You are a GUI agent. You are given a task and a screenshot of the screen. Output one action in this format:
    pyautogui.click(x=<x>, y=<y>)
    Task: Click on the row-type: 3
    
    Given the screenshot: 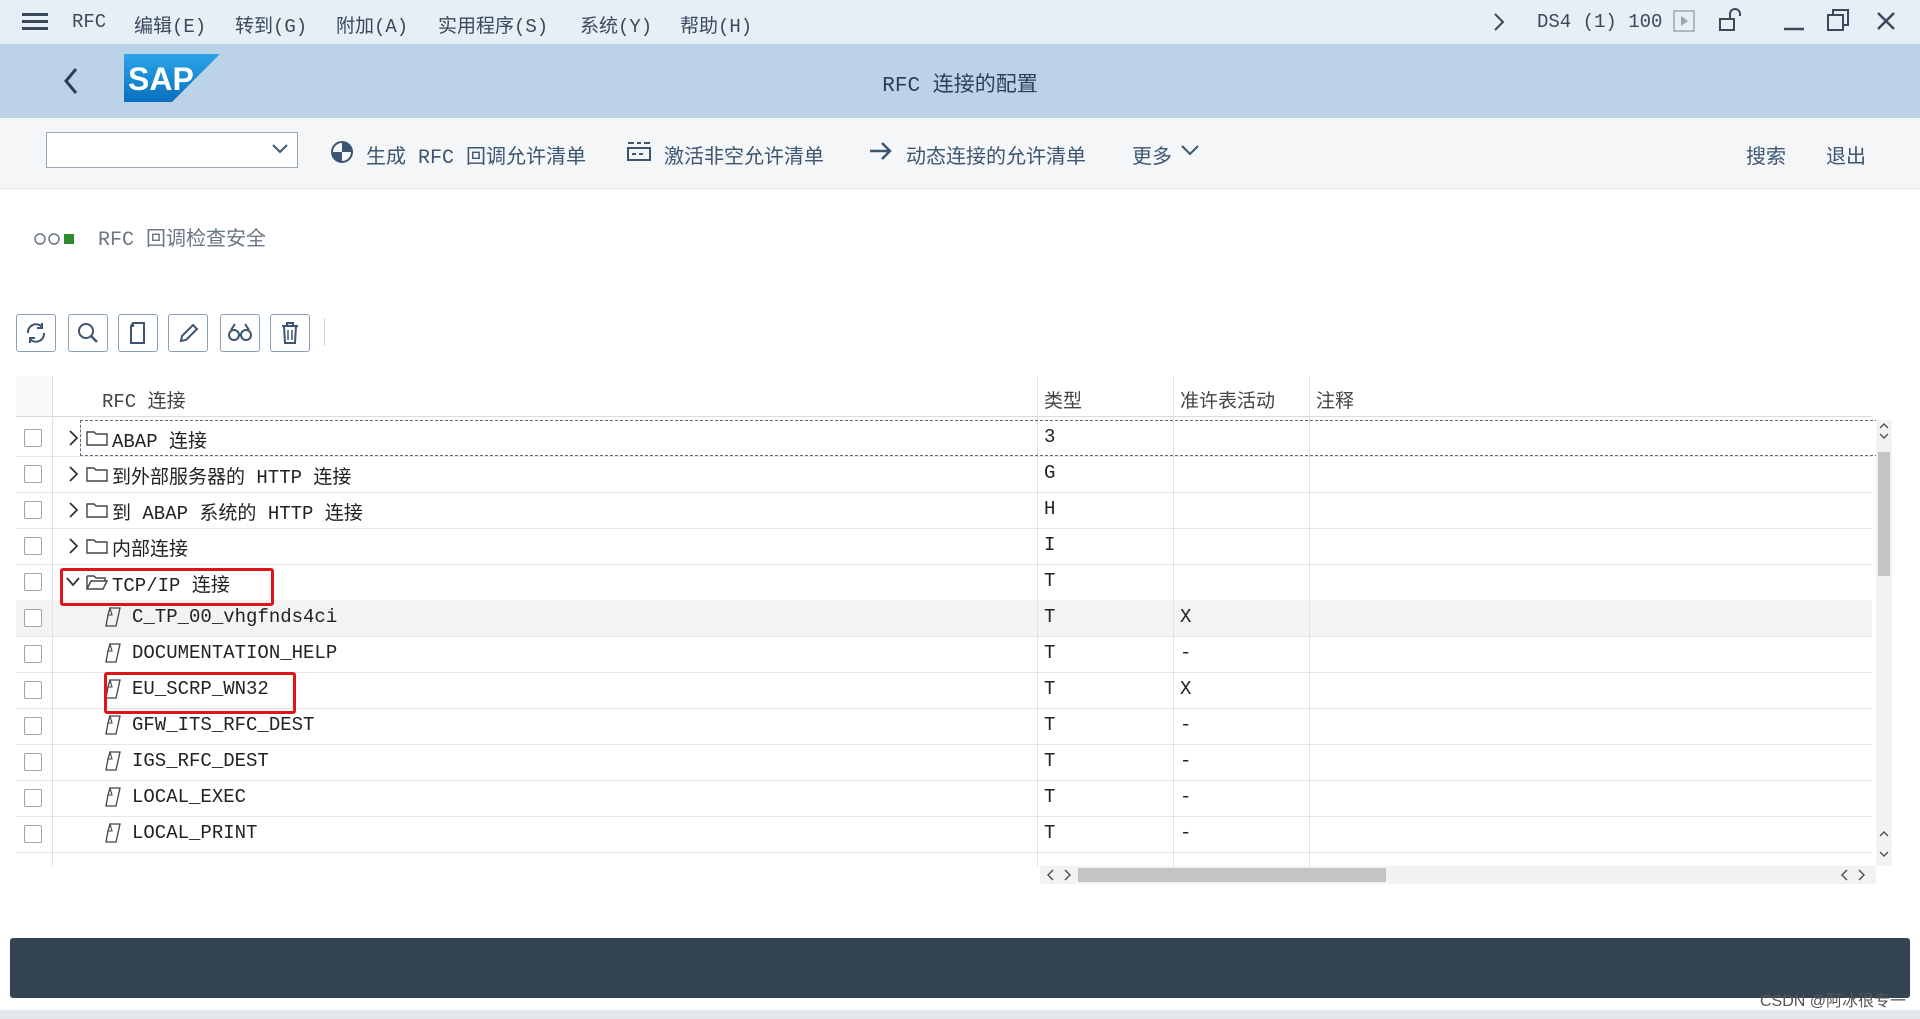 What is the action you would take?
    pyautogui.click(x=1050, y=437)
    